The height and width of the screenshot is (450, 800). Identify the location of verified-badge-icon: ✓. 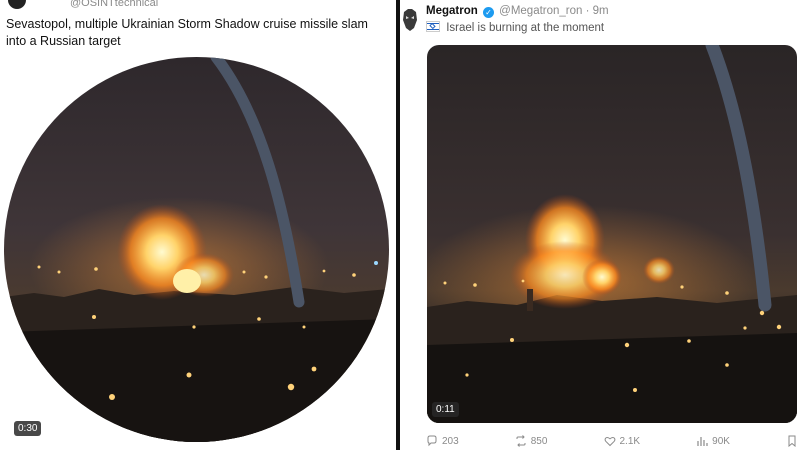
(488, 12).